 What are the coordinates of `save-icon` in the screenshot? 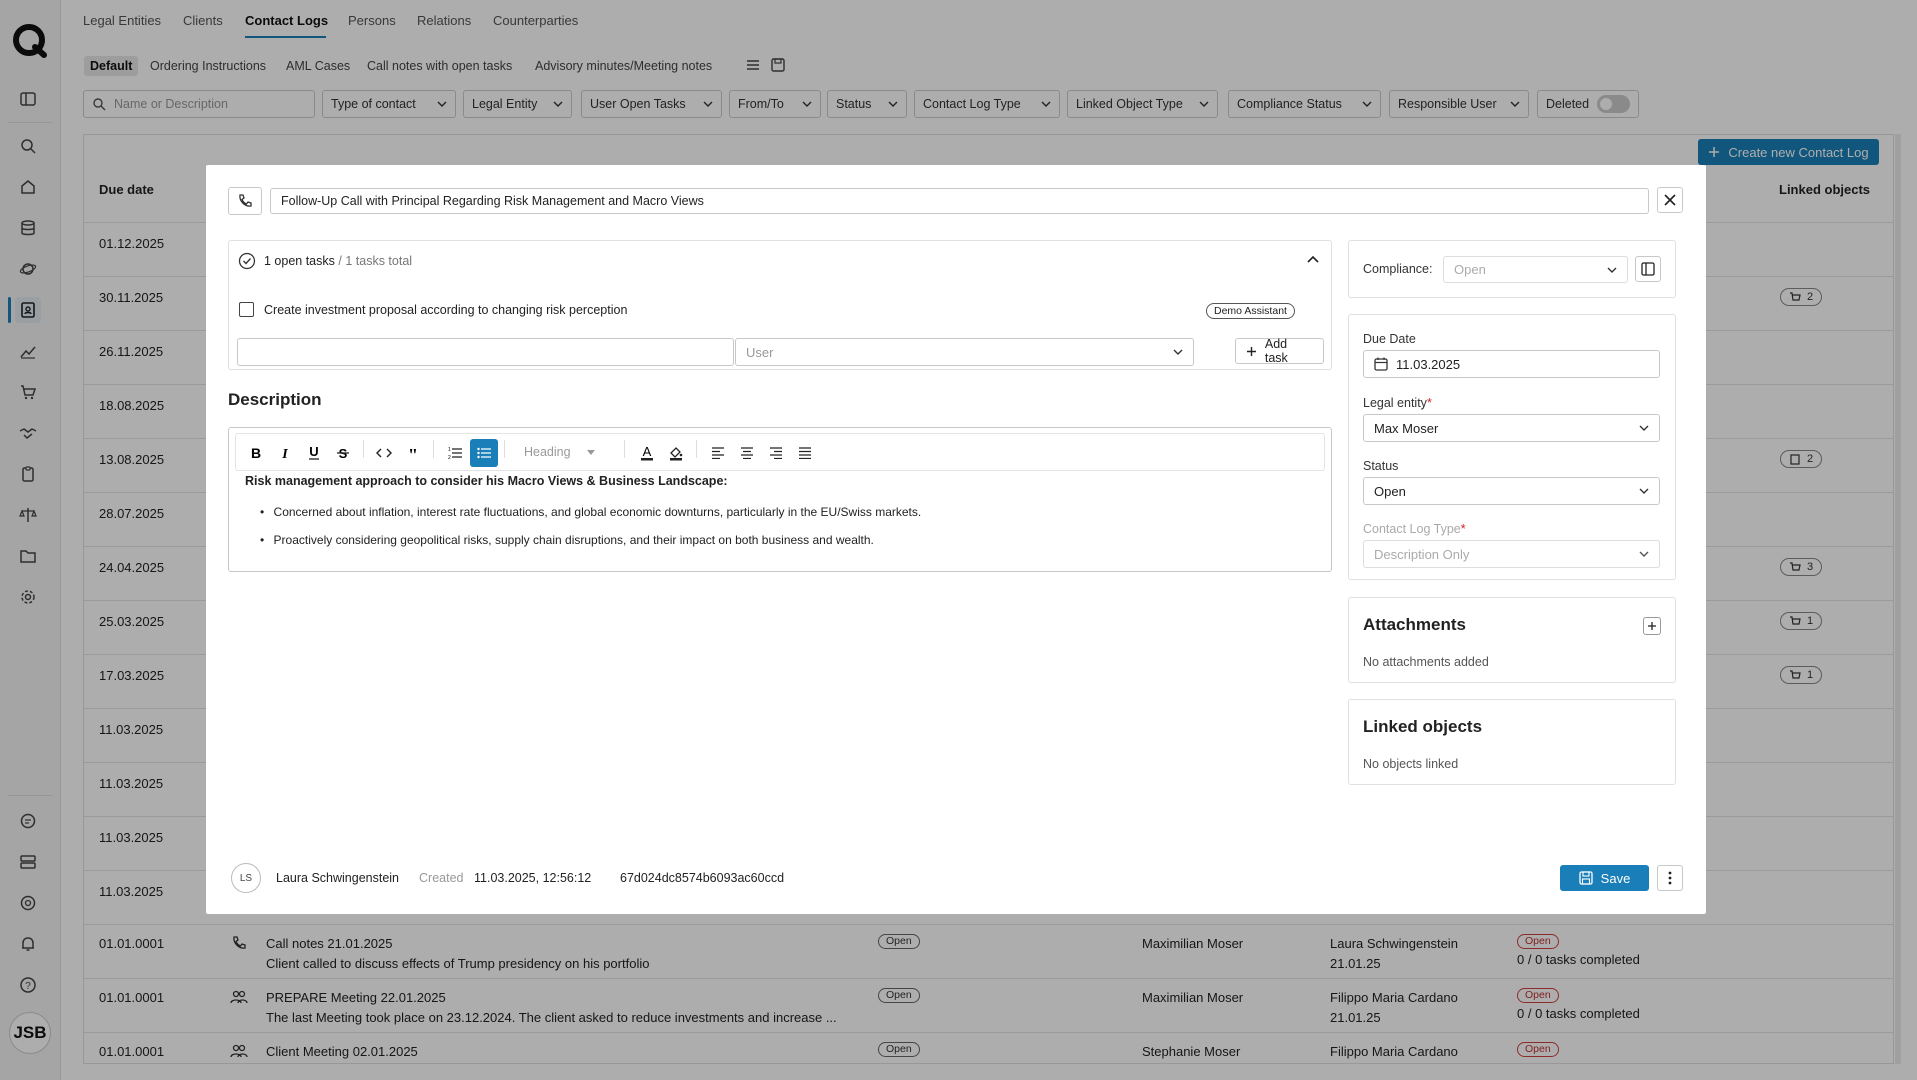 It's located at (1586, 878).